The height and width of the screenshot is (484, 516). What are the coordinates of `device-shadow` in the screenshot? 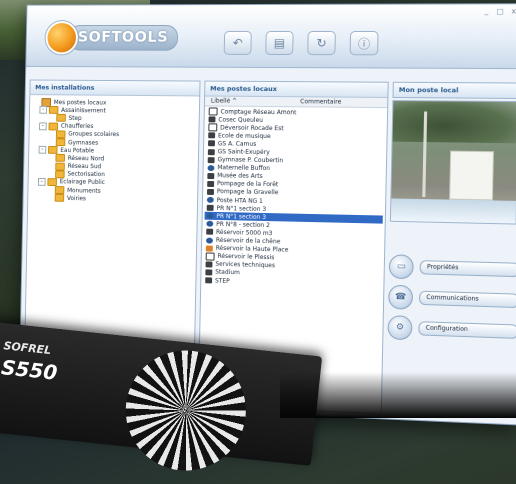 It's located at (398, 395).